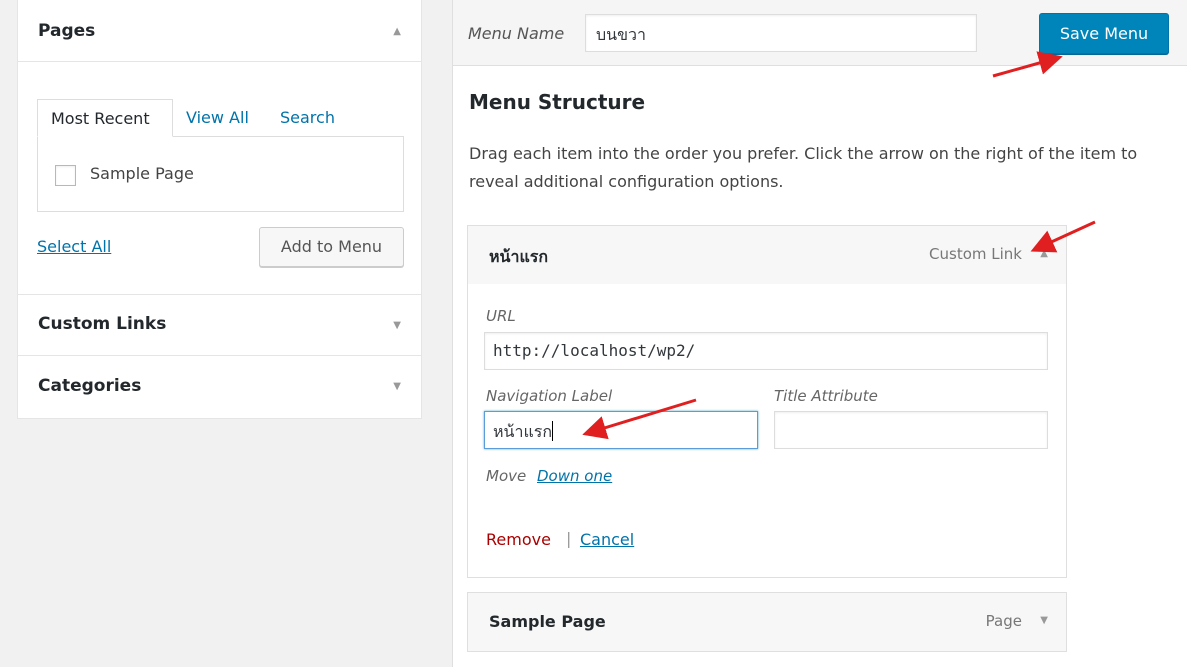  What do you see at coordinates (621, 430) in the screenshot?
I see `navigation-label-field: หน้าแรก` at bounding box center [621, 430].